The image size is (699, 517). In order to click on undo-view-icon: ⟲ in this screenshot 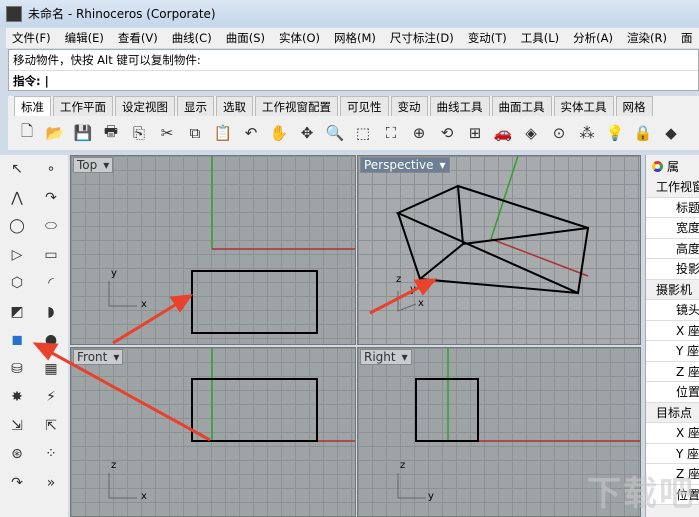, I will do `click(447, 133)`.